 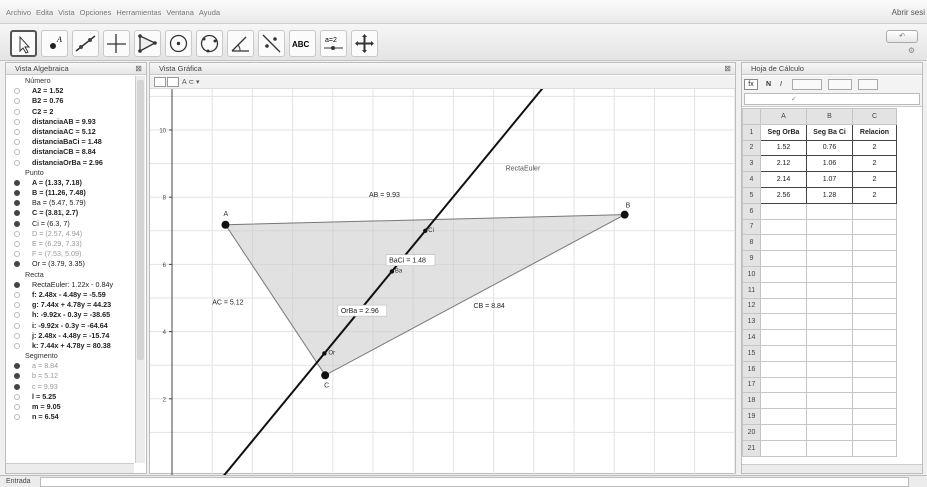 What do you see at coordinates (425, 230) in the screenshot?
I see `point-ci` at bounding box center [425, 230].